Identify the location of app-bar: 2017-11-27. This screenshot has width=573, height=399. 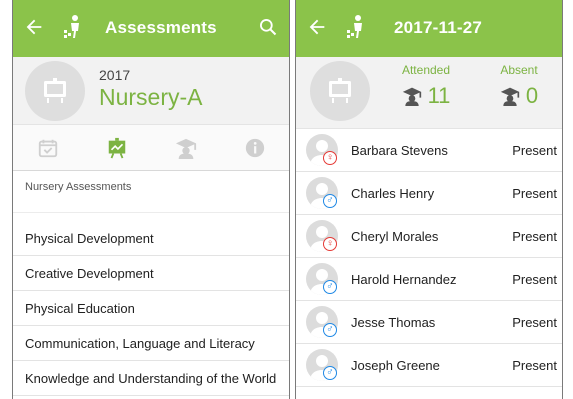
(429, 28).